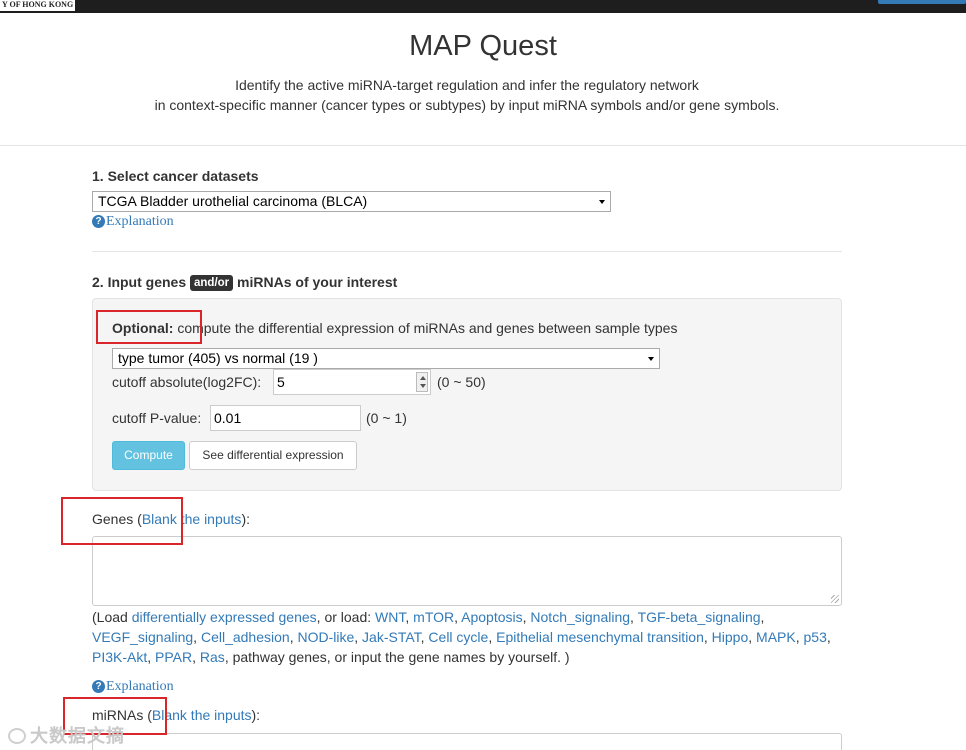  I want to click on section-divider, so click(467, 251).